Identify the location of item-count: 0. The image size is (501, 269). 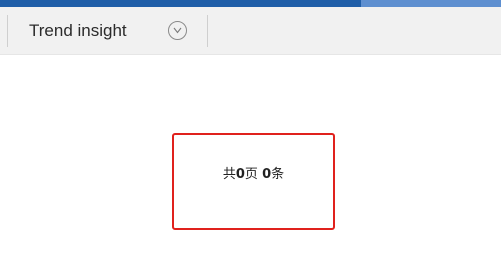
(267, 174).